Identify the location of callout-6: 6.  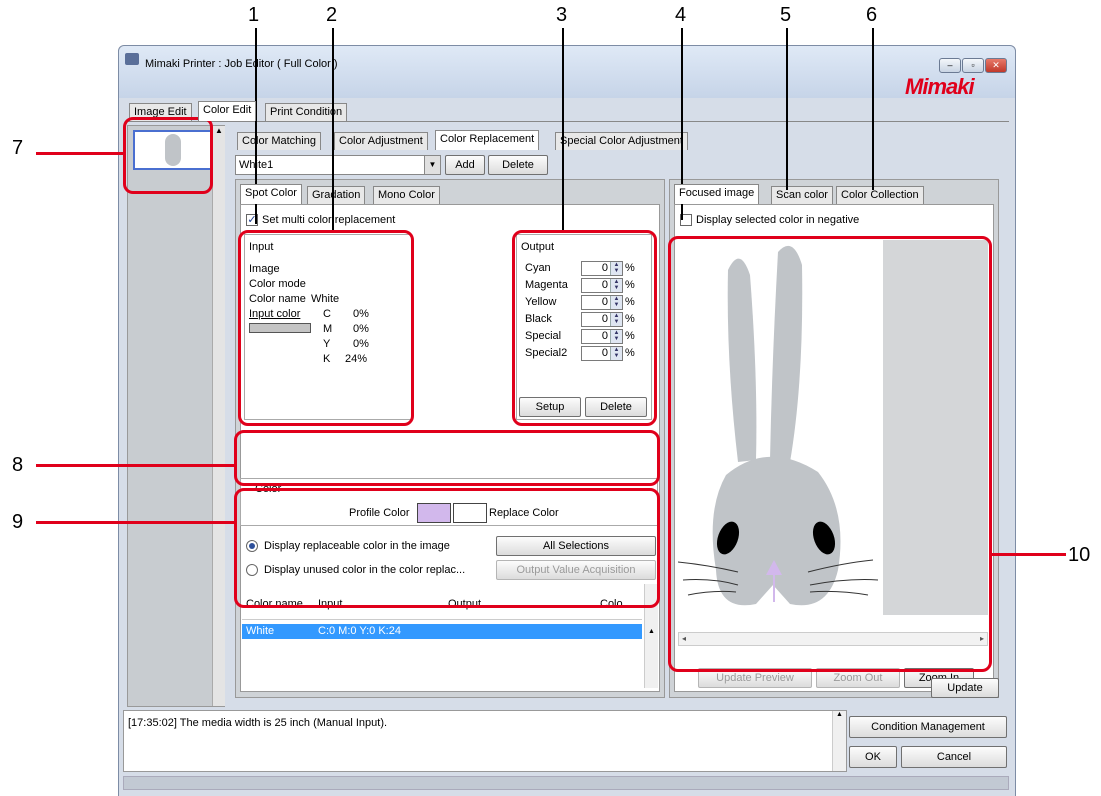
(872, 15).